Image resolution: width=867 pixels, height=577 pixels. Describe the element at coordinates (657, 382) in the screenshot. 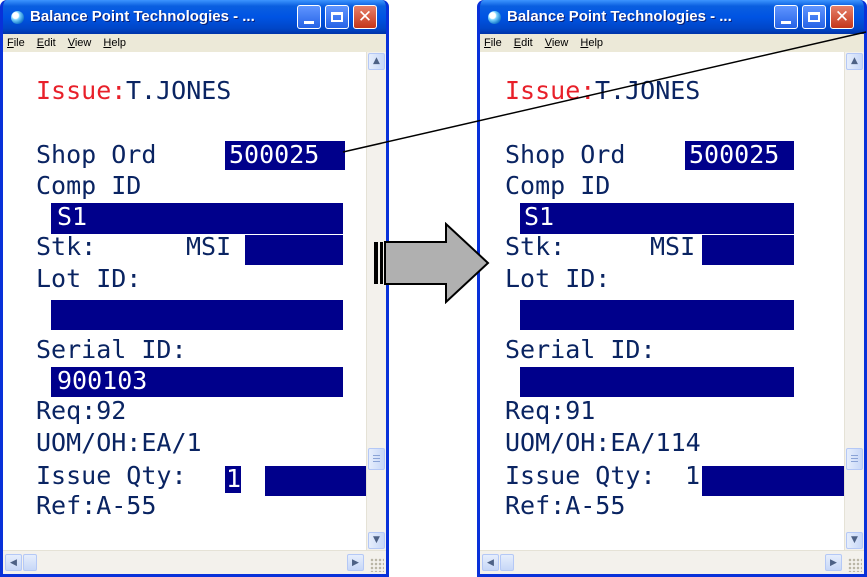

I see `serial-id-field` at that location.